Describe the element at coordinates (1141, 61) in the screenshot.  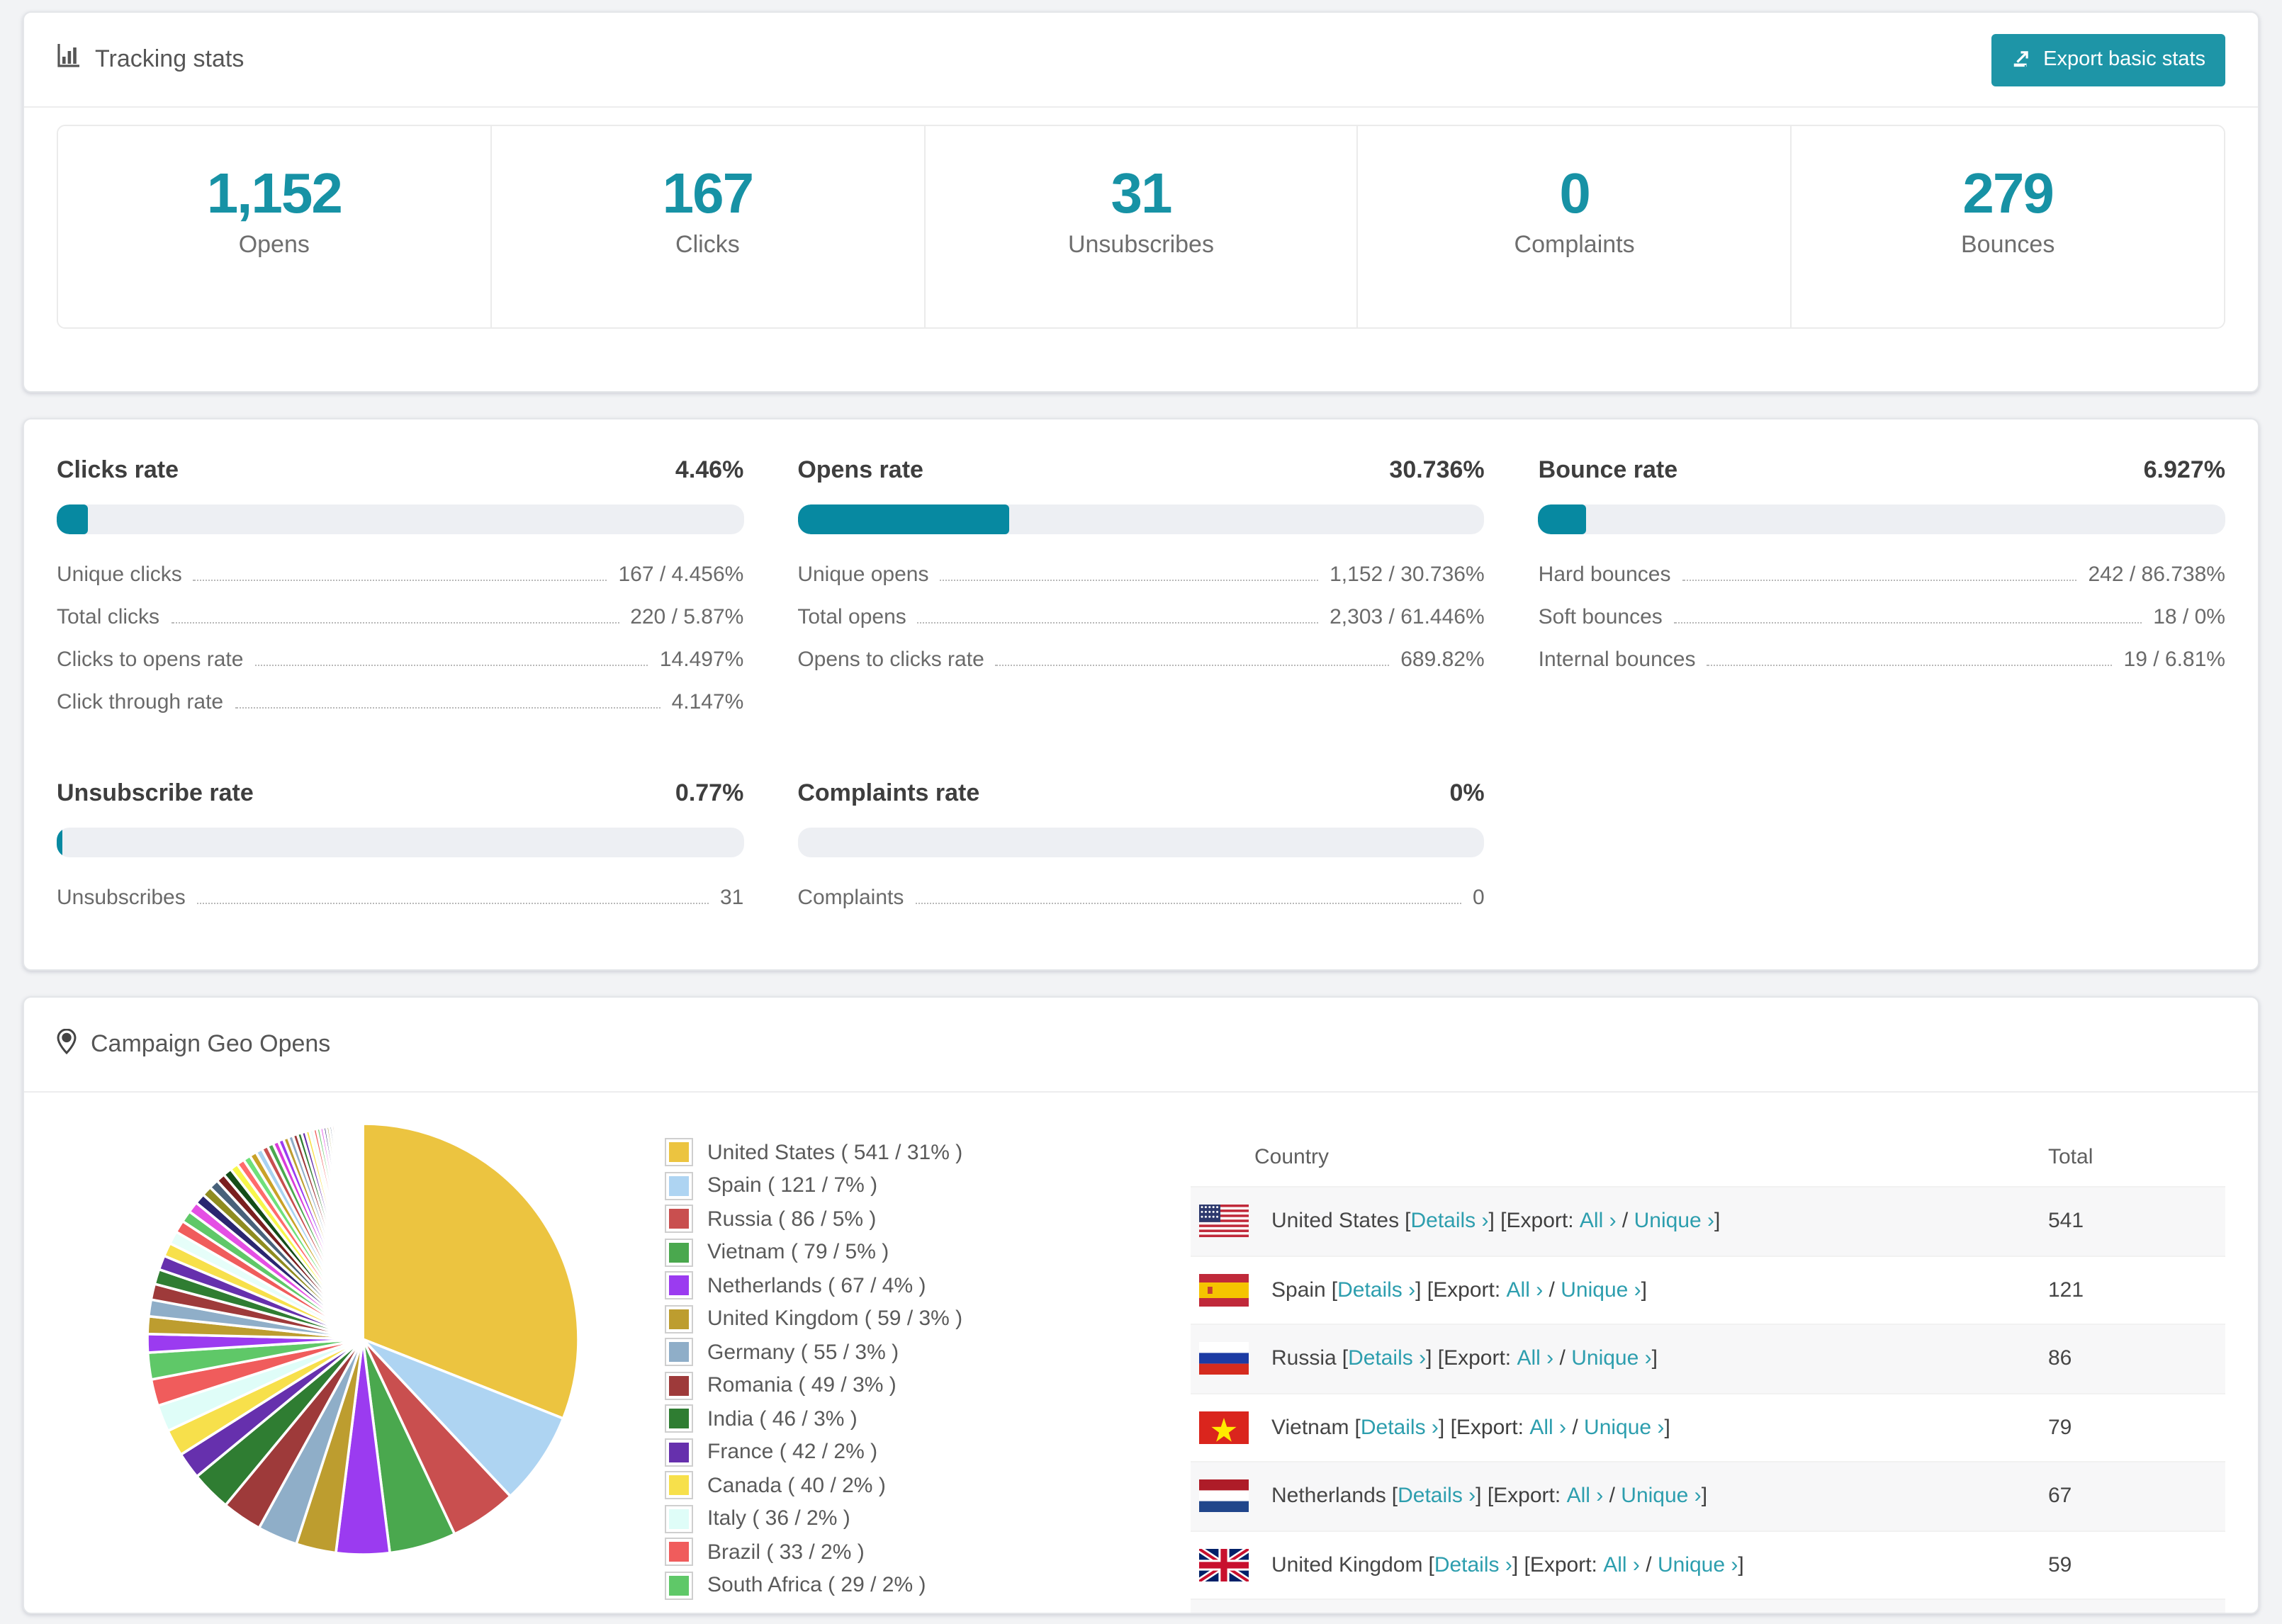
I see `tracking-stats-header: Tracking stats Export basic stats` at that location.